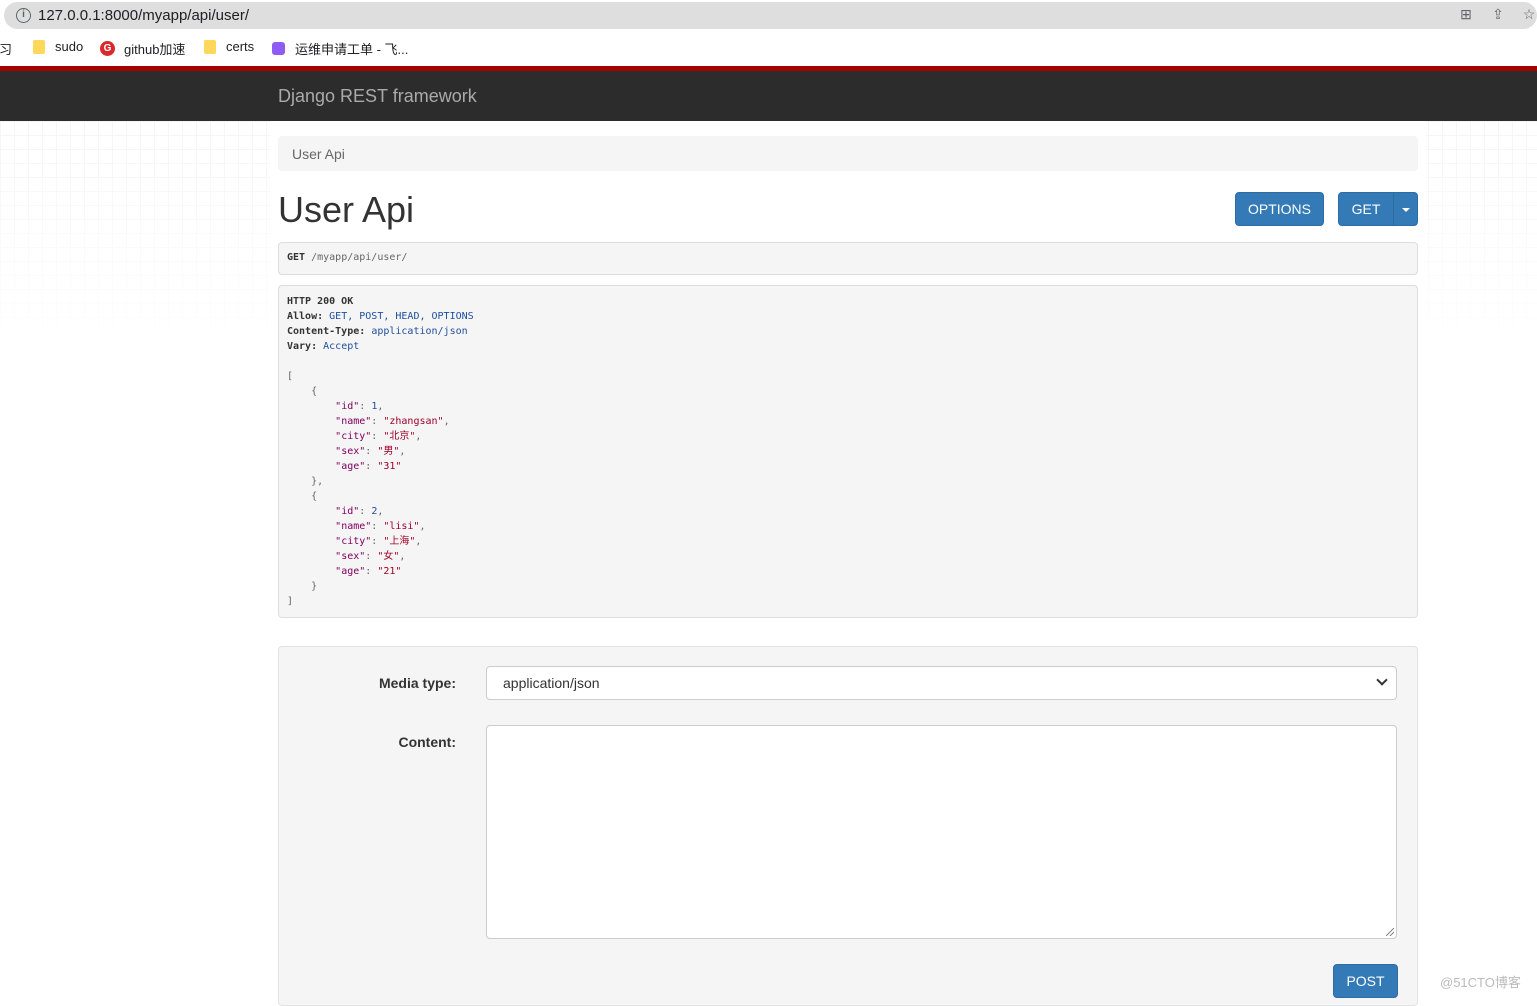 The width and height of the screenshot is (1537, 1006). What do you see at coordinates (302, 346) in the screenshot?
I see `header-key: Vary:` at bounding box center [302, 346].